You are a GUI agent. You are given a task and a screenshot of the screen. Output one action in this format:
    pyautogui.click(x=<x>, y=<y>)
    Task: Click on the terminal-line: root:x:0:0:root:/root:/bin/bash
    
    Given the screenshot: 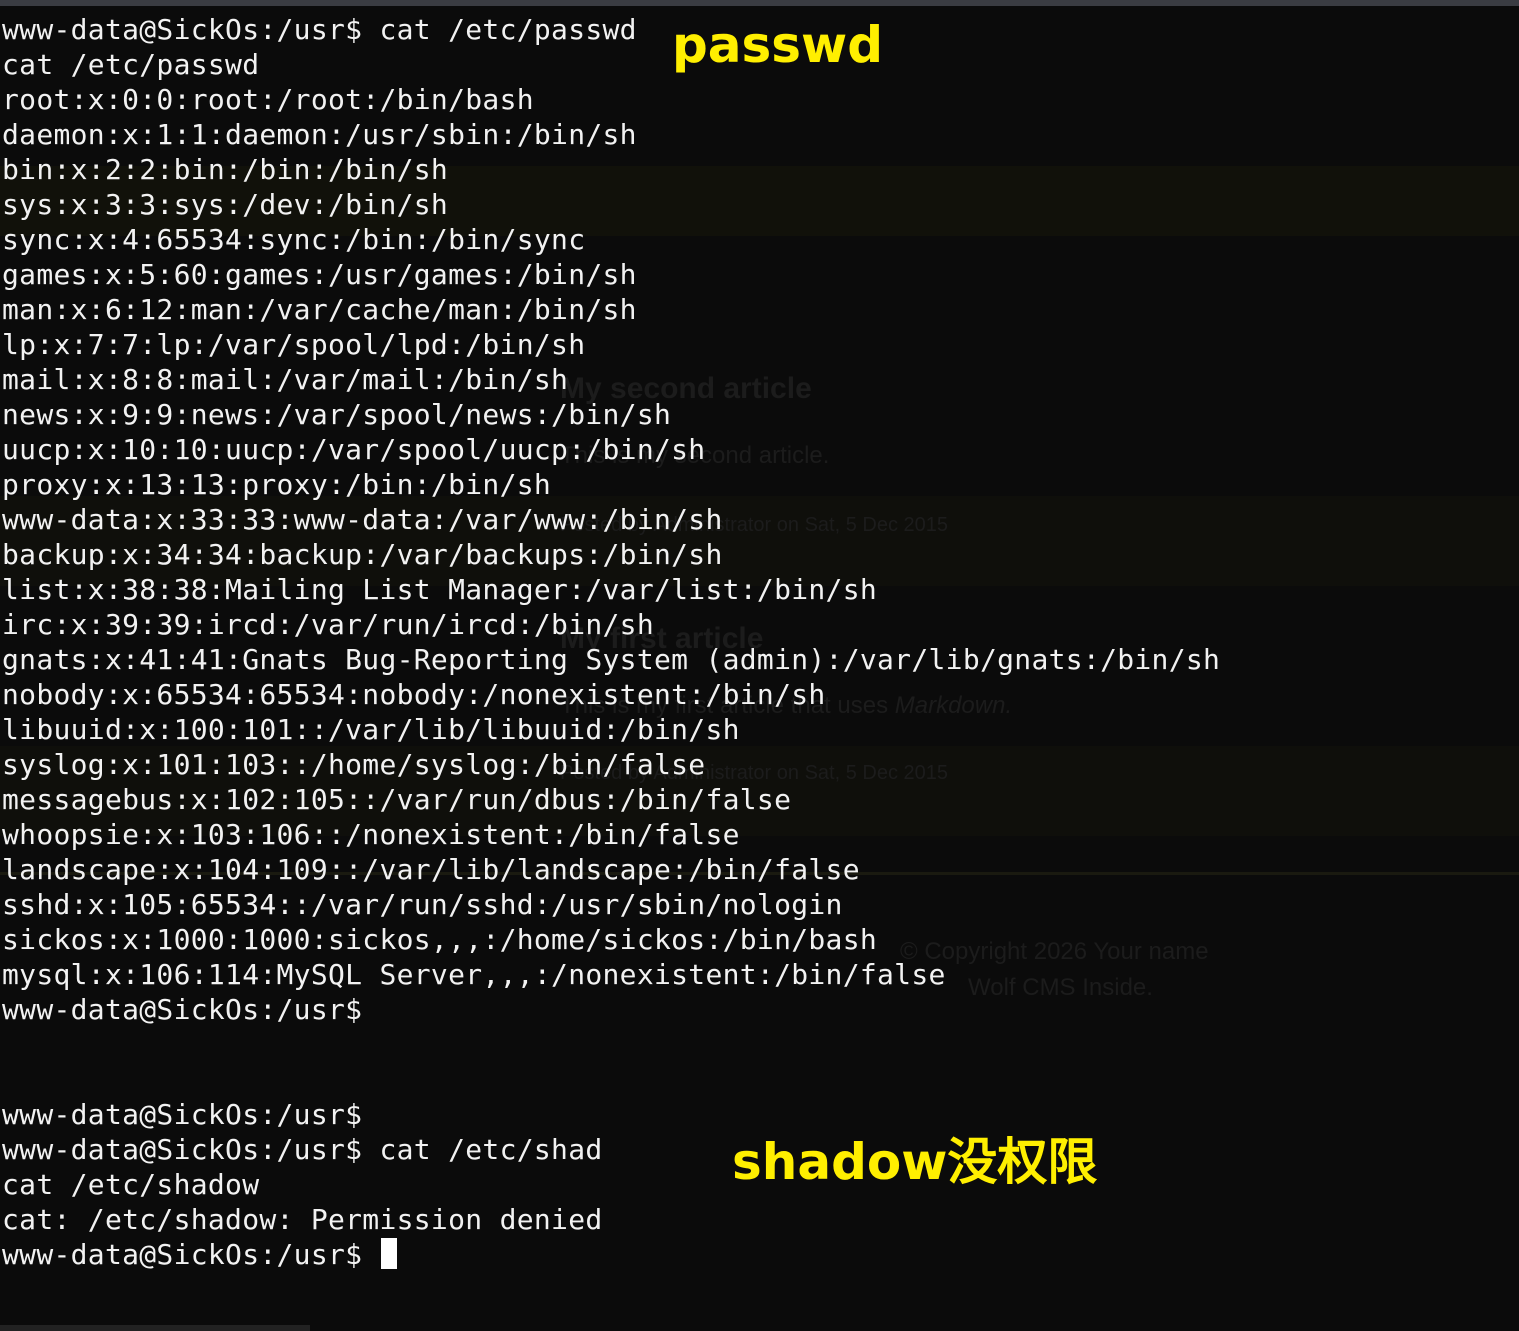 What is the action you would take?
    pyautogui.click(x=268, y=99)
    